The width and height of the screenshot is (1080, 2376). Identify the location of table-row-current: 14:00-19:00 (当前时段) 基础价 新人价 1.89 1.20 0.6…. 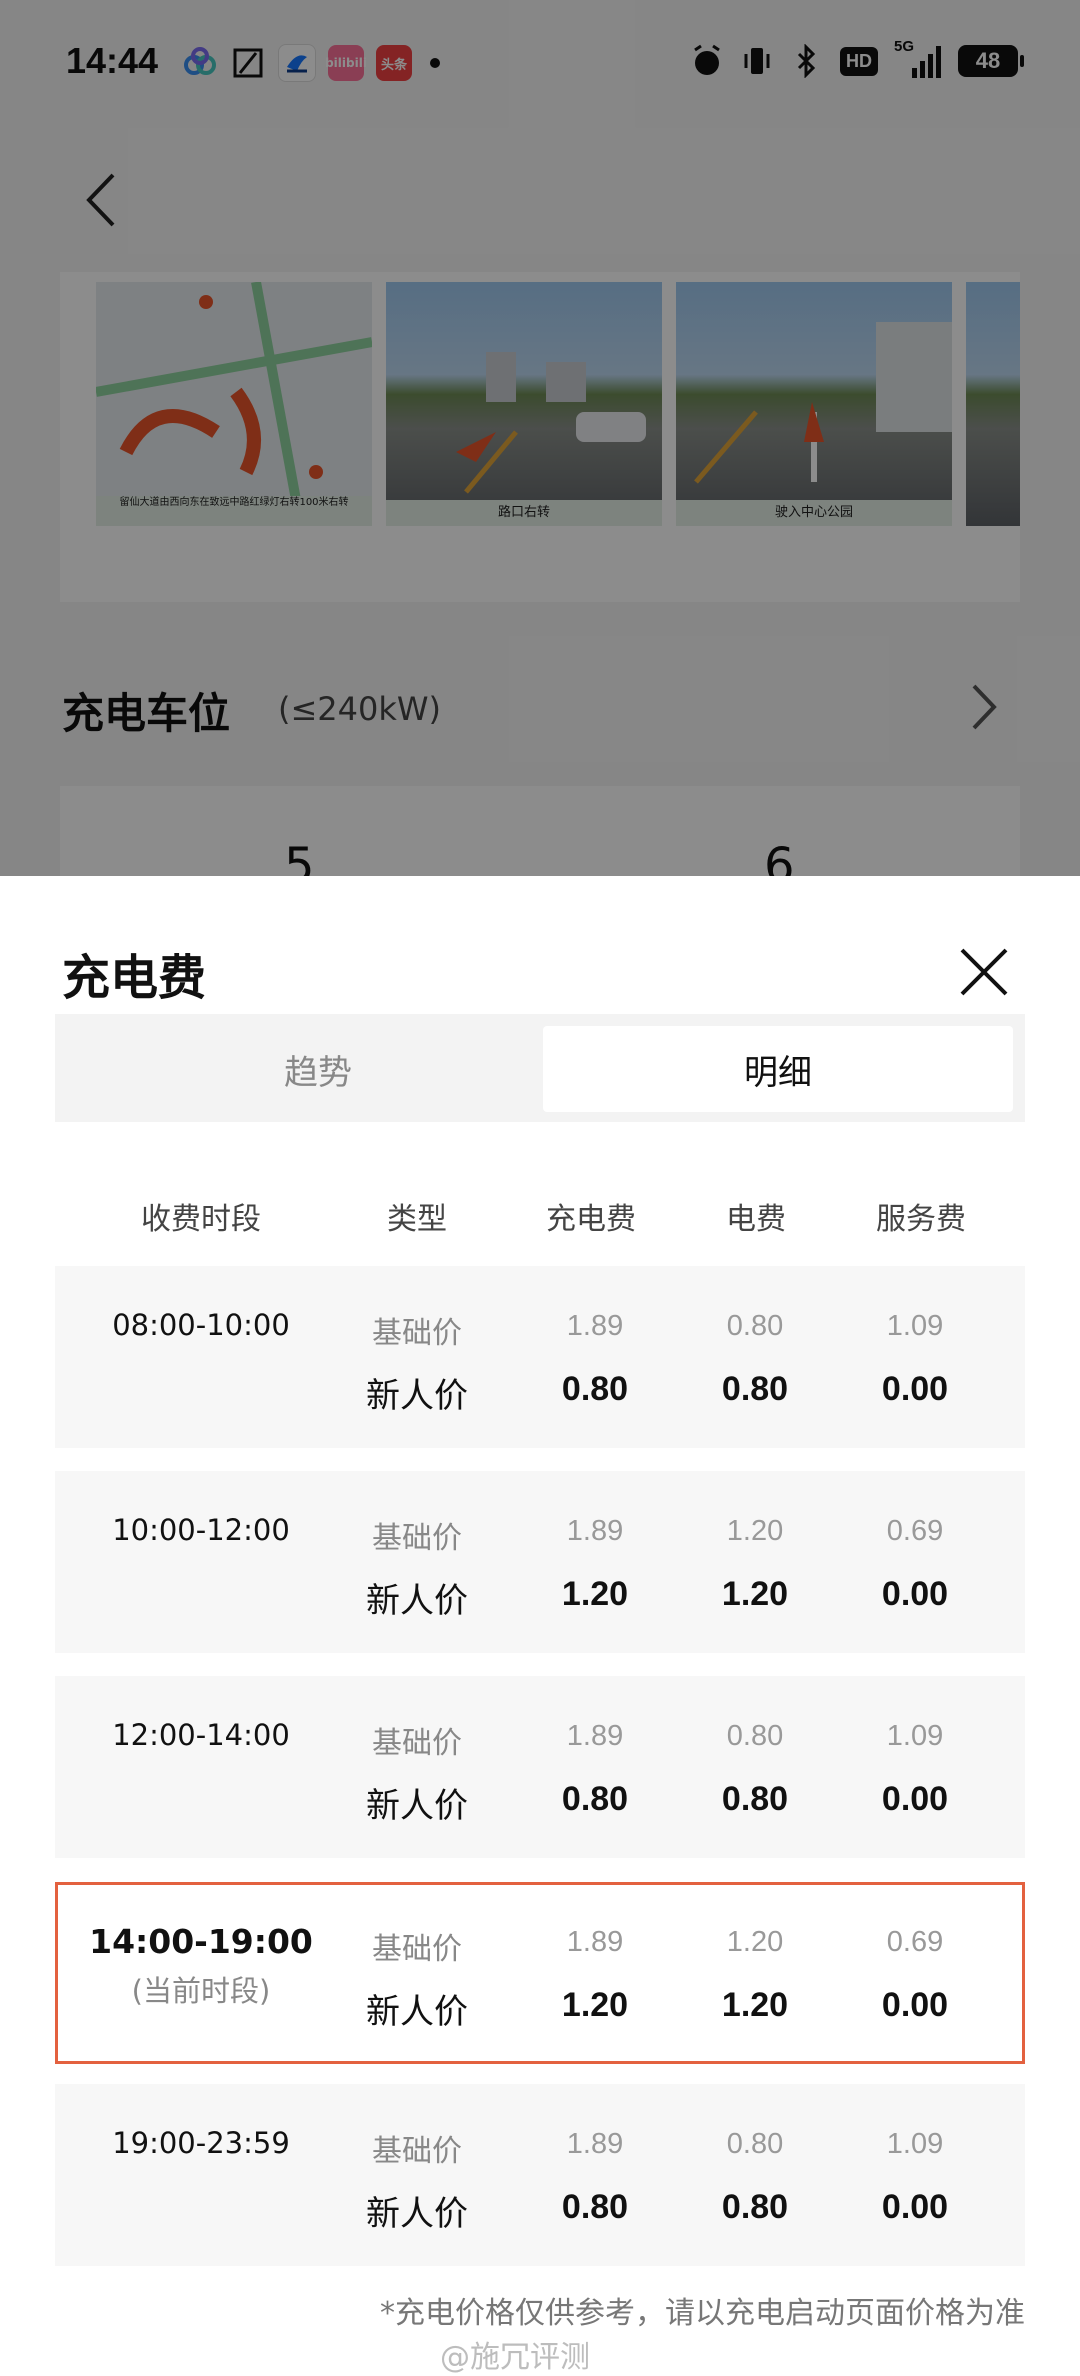
(540, 1973).